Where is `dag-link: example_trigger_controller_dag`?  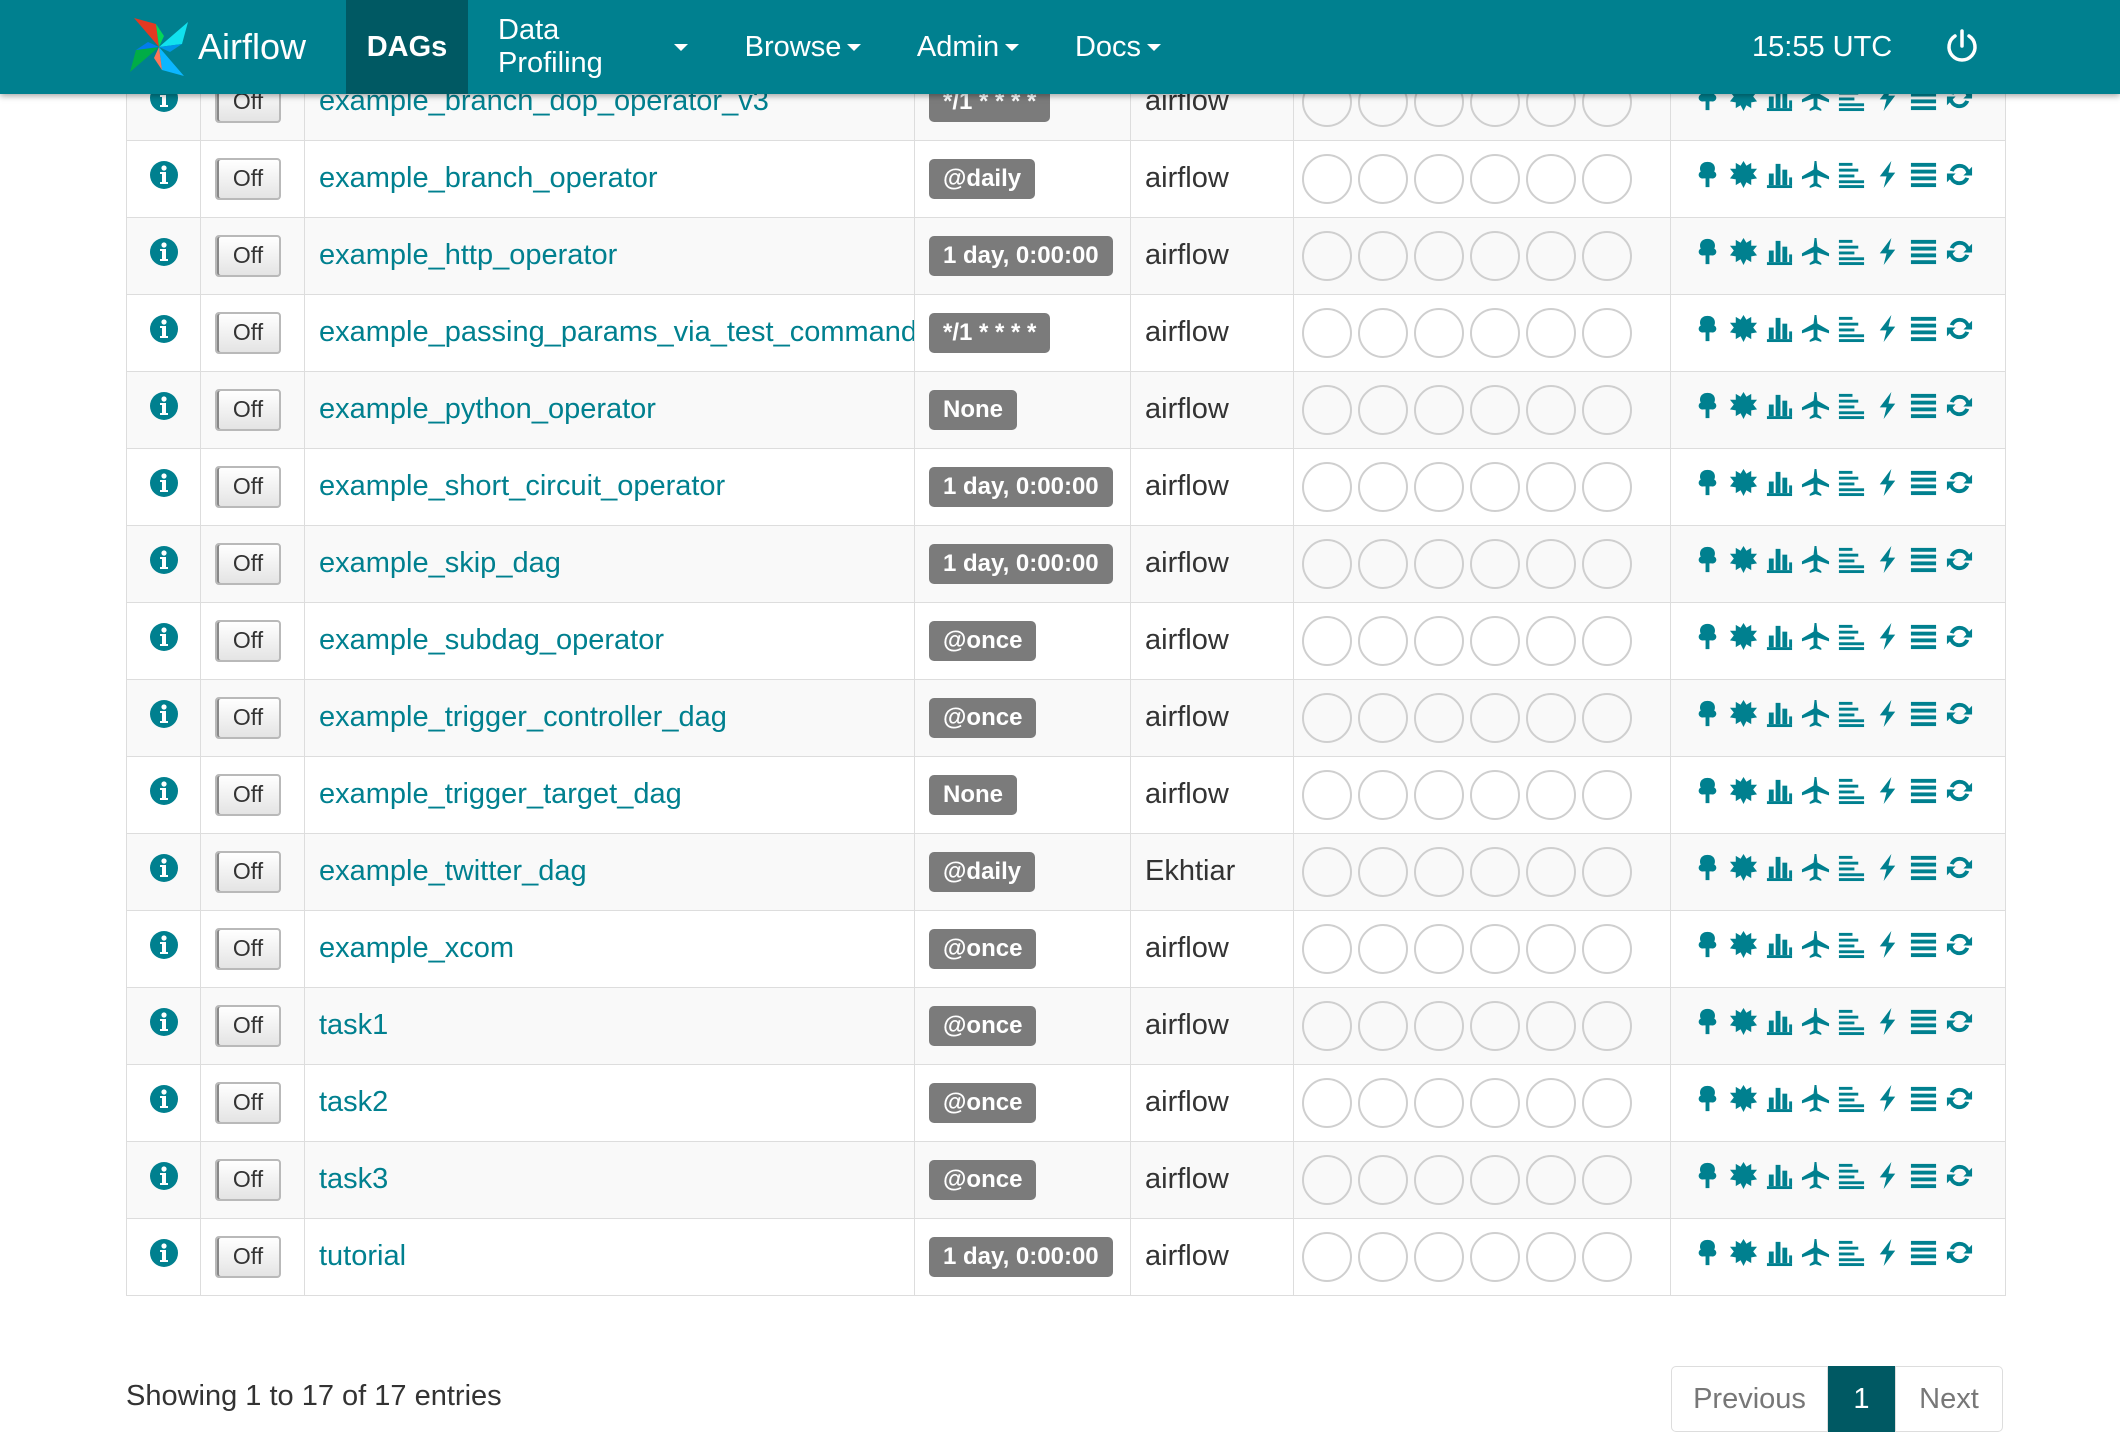 dag-link: example_trigger_controller_dag is located at coordinates (523, 717).